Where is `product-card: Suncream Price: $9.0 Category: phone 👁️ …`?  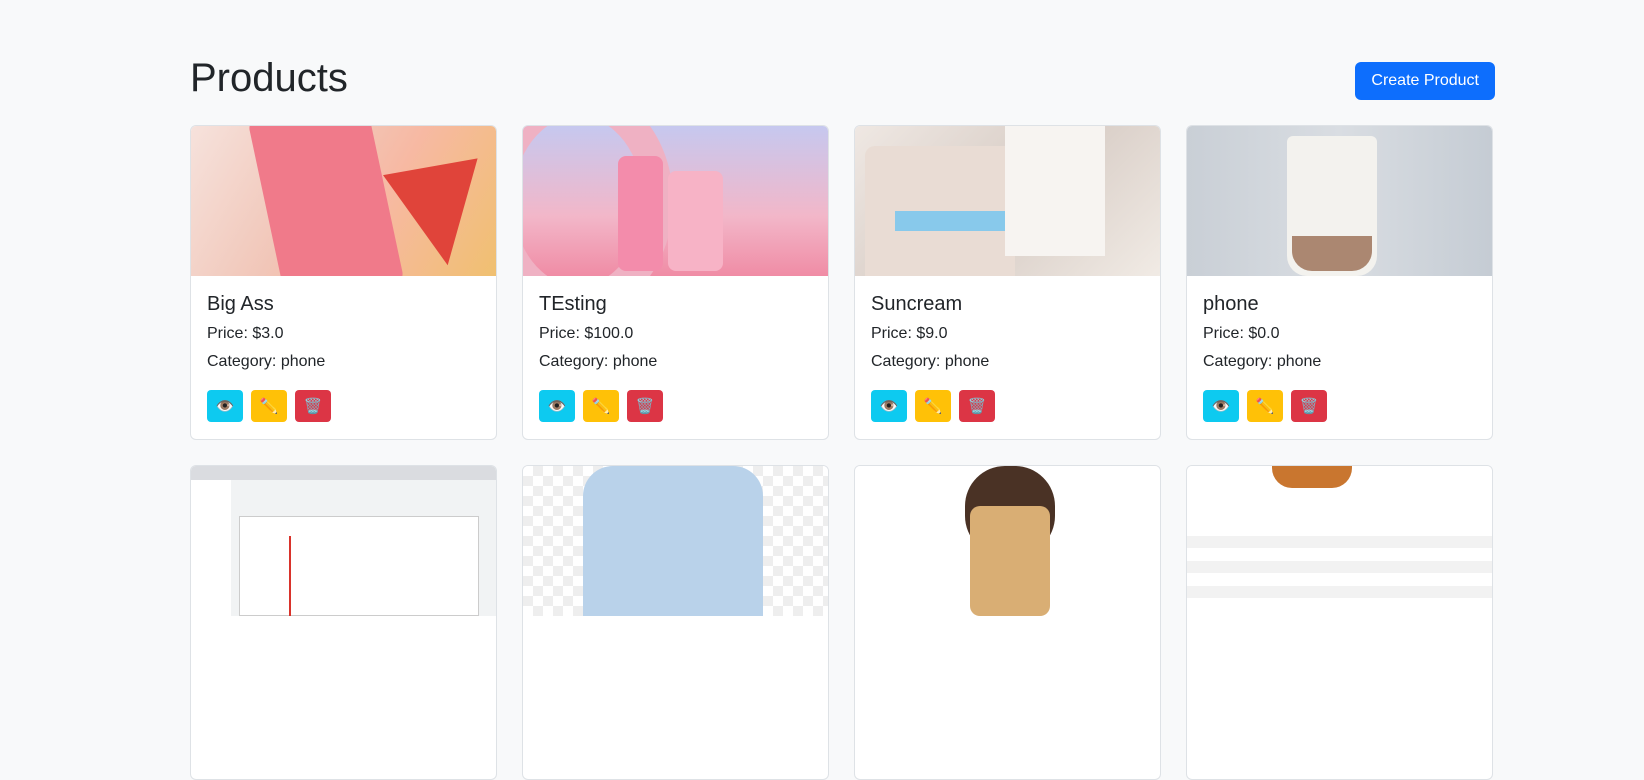
product-card: Suncream Price: $9.0 Category: phone 👁️ … is located at coordinates (1007, 282).